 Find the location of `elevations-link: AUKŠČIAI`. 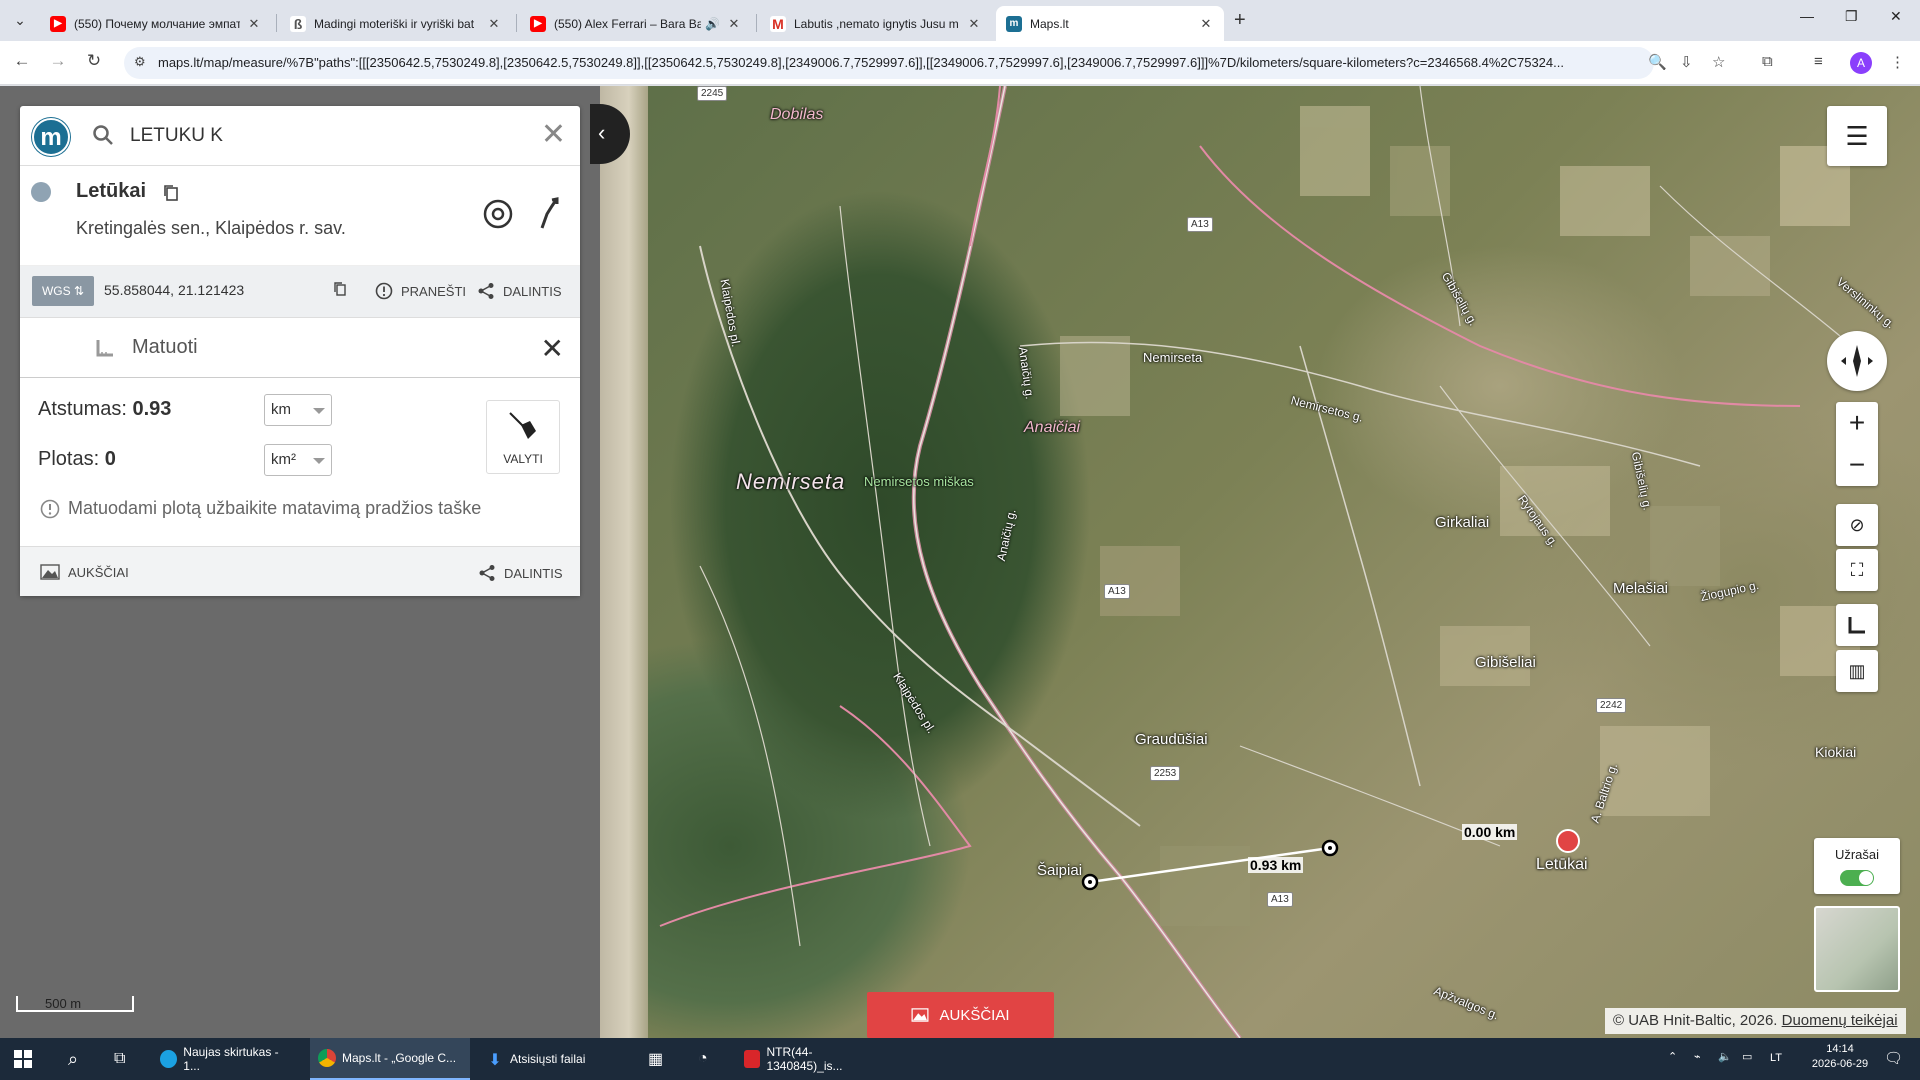

elevations-link: AUKŠČIAI is located at coordinates (84, 572).